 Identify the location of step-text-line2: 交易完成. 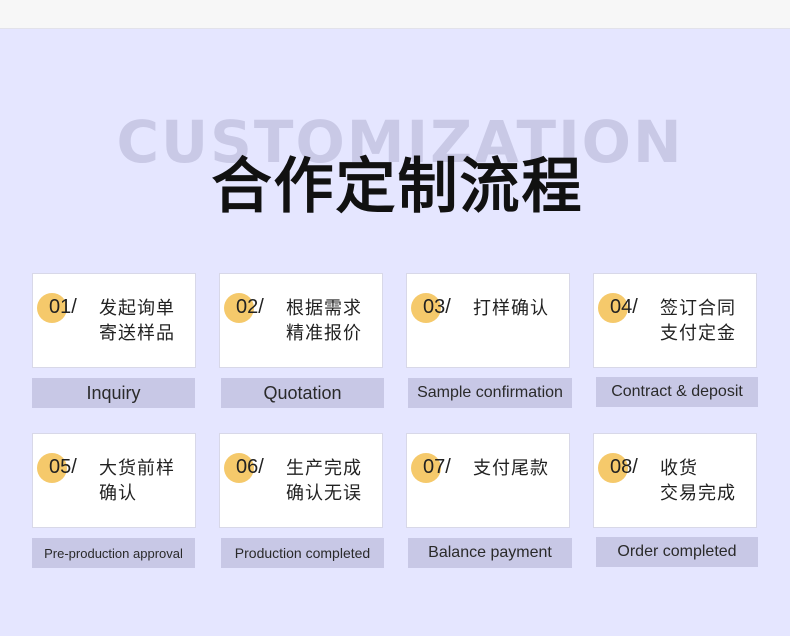
(698, 493).